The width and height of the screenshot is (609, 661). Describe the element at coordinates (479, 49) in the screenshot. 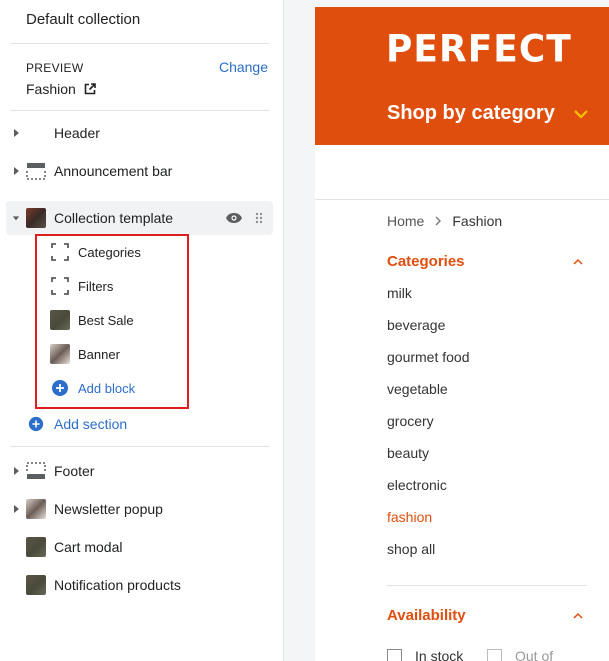

I see `store-logo: PERFECT` at that location.